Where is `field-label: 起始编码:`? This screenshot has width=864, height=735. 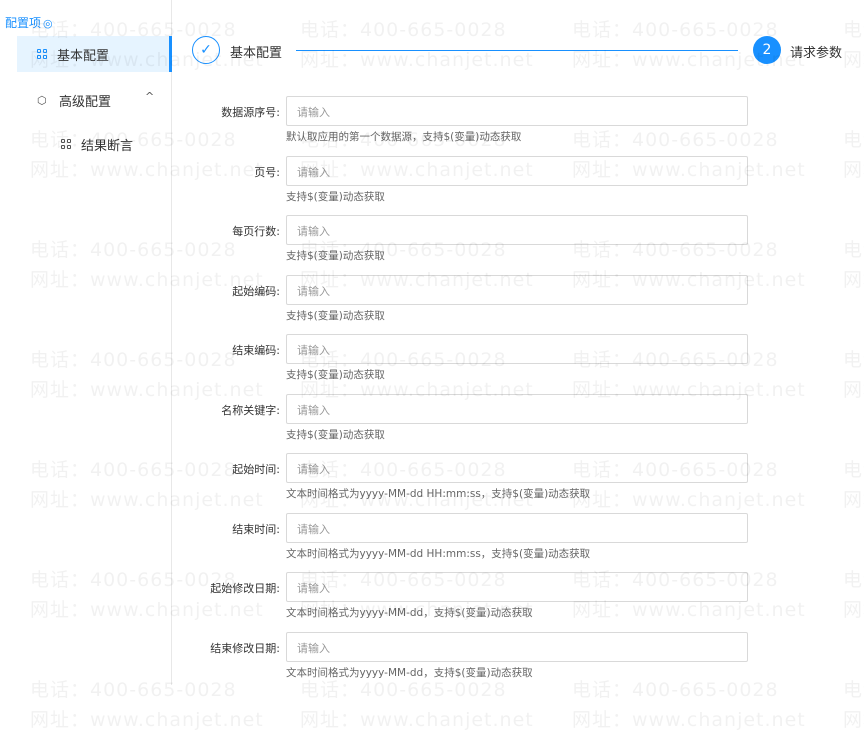 field-label: 起始编码: is located at coordinates (256, 291).